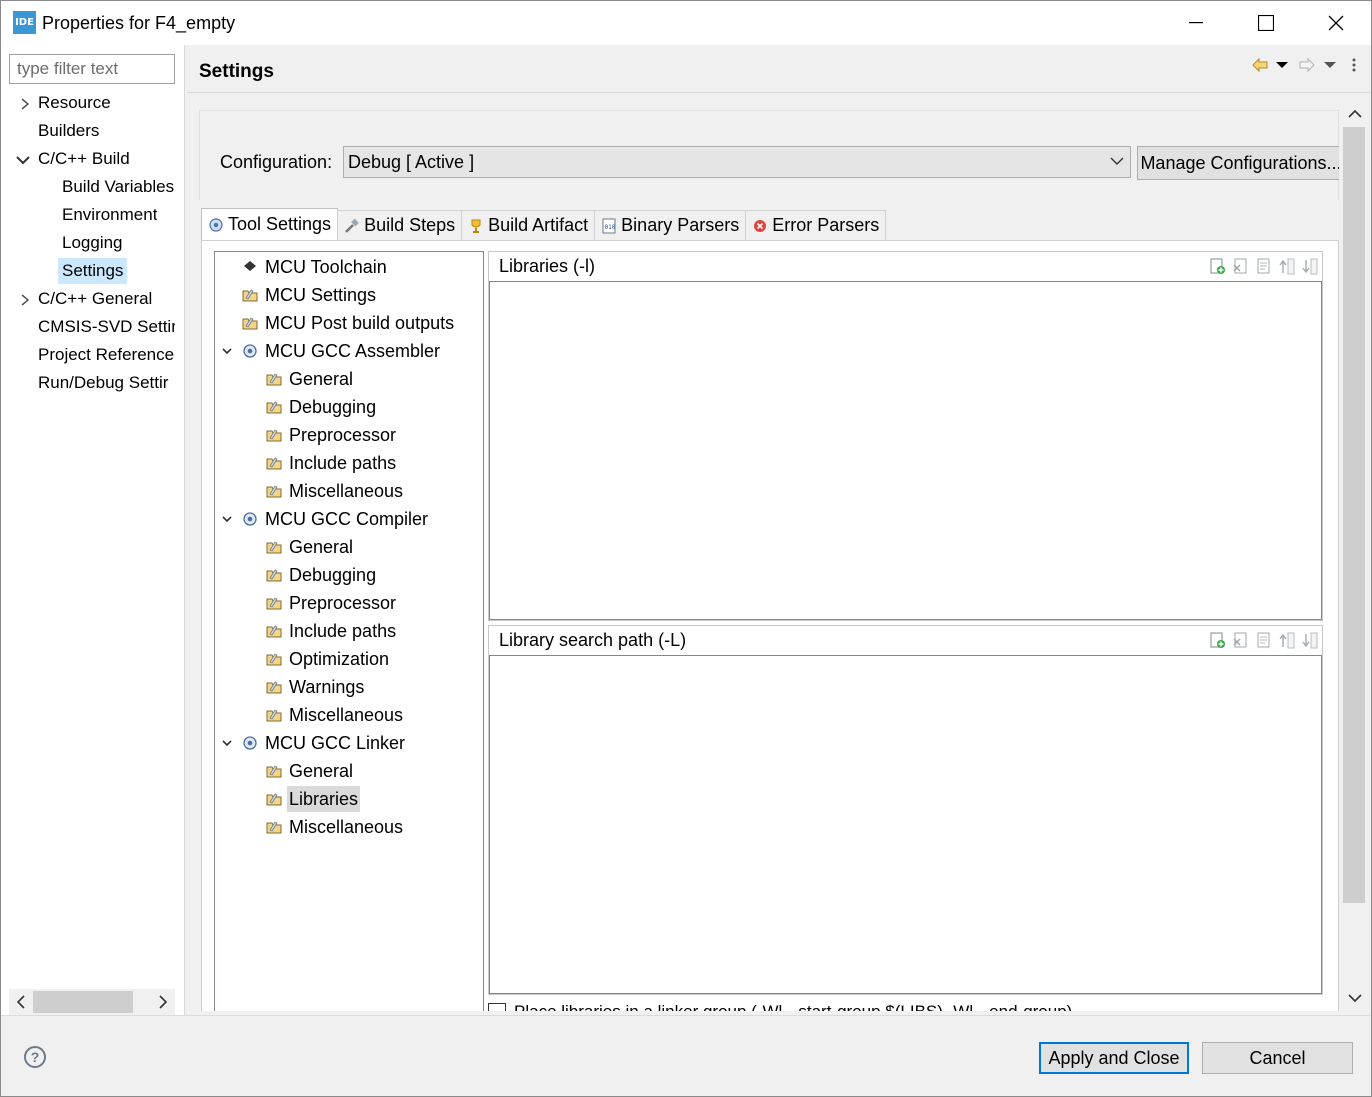 The width and height of the screenshot is (1372, 1097). Describe the element at coordinates (309, 295) in the screenshot. I see `tree-item: MCU Settings` at that location.